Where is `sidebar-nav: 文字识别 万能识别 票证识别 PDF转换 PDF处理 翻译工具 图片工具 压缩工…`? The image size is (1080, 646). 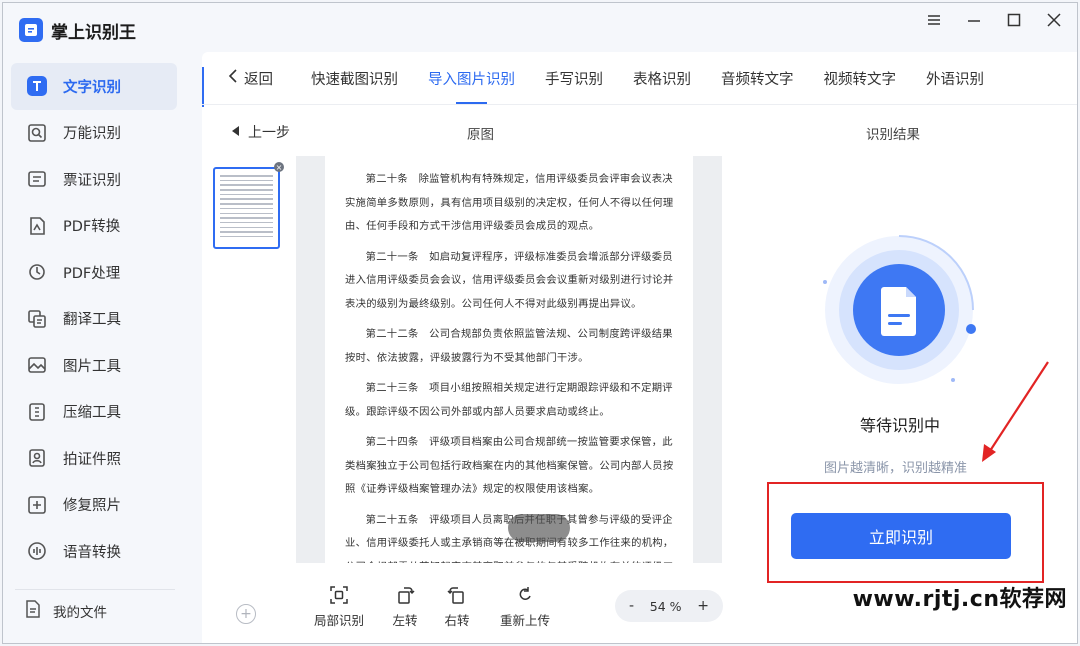
sidebar-nav: 文字识别 万能识别 票证识别 PDF转换 PDF处理 翻译工具 图片工具 压缩工… is located at coordinates (94, 319).